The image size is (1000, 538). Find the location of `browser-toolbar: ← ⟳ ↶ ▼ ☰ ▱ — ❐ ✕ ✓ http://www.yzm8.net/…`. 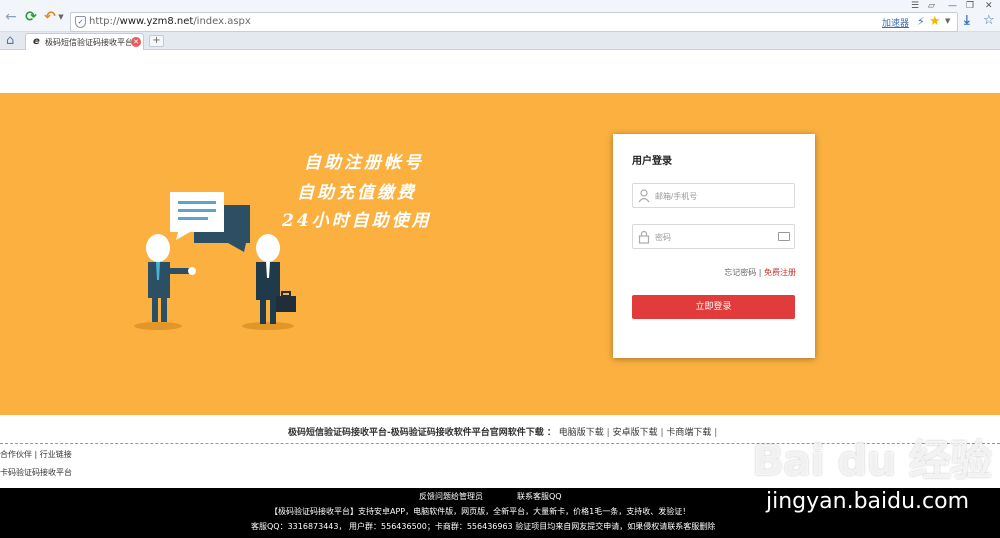

browser-toolbar: ← ⟳ ↶ ▼ ☰ ▱ — ❐ ✕ ✓ http://www.yzm8.net/… is located at coordinates (500, 16).